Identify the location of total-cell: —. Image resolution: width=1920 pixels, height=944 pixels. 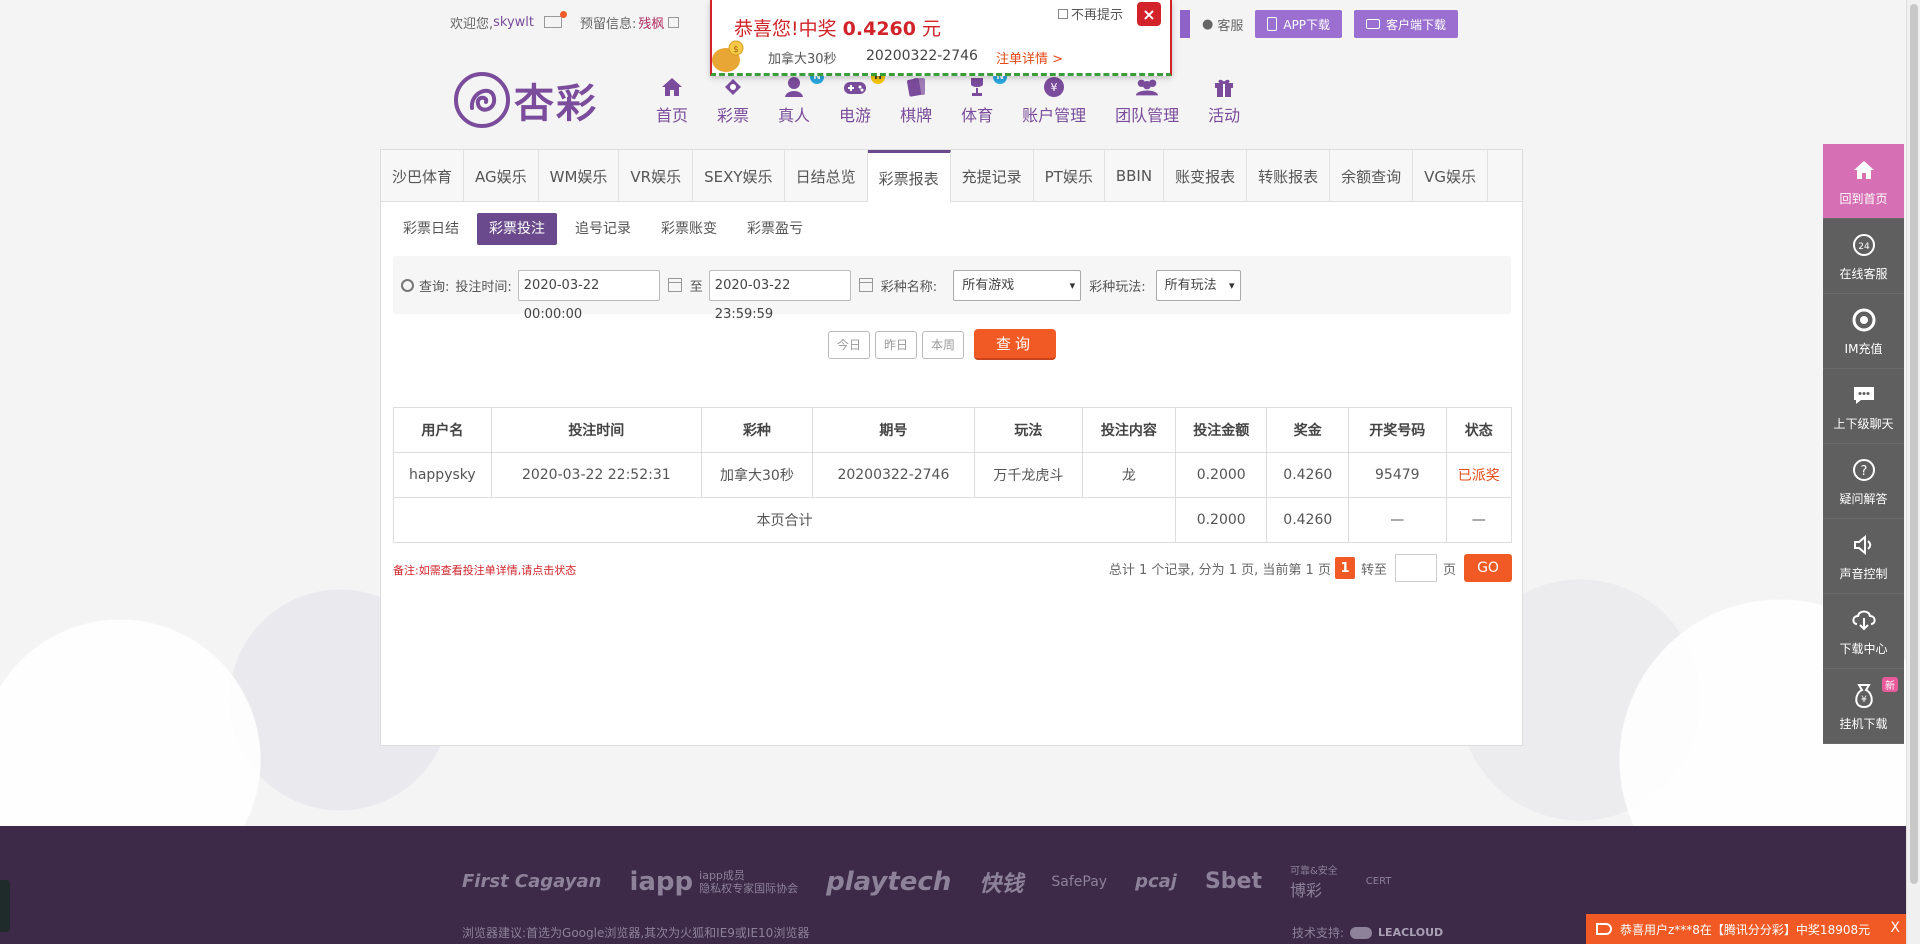
(1478, 520).